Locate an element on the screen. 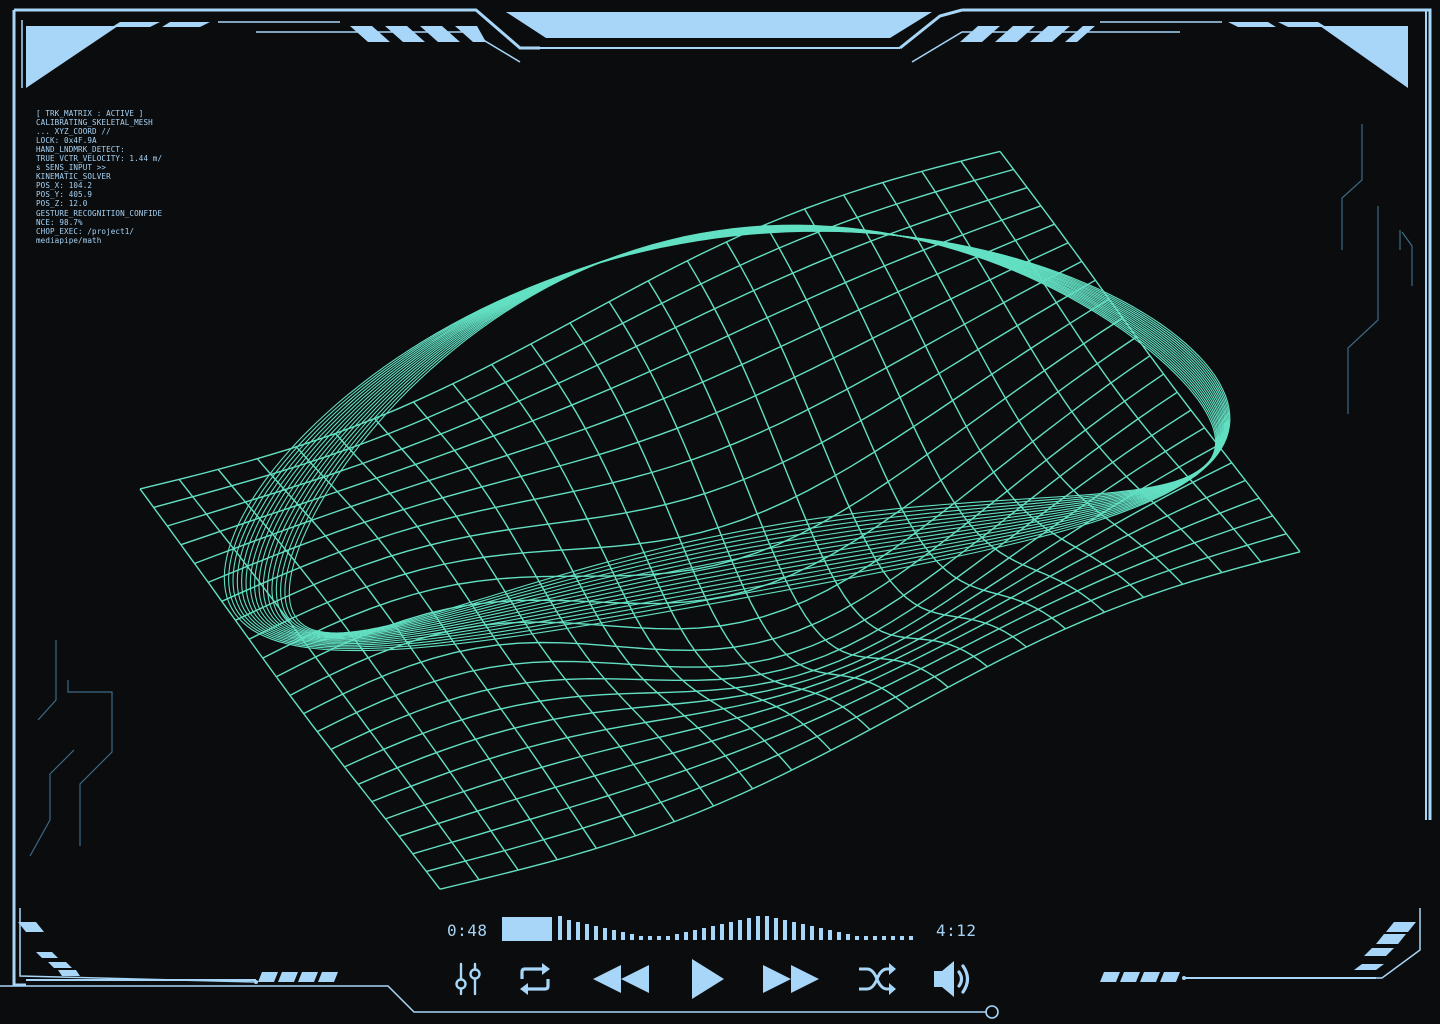  shuffle-button is located at coordinates (877, 979).